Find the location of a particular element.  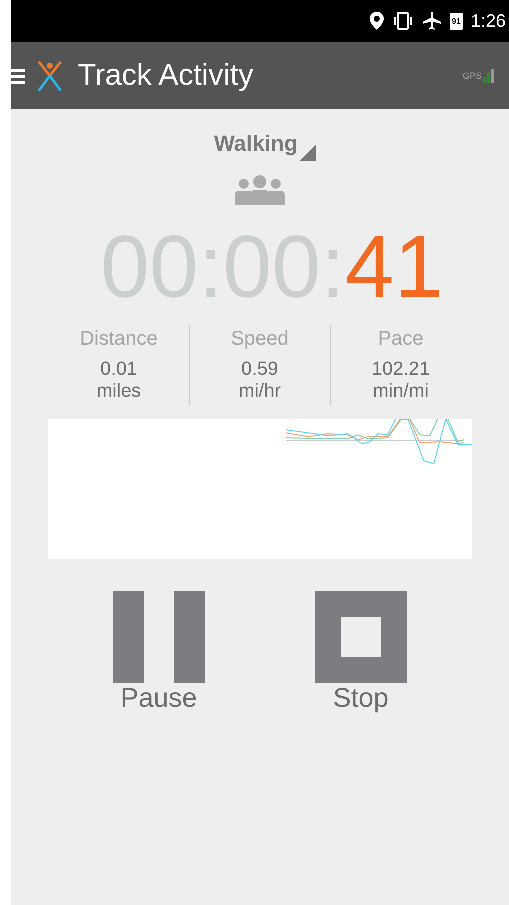

stat-label: Distance is located at coordinates (119, 339).